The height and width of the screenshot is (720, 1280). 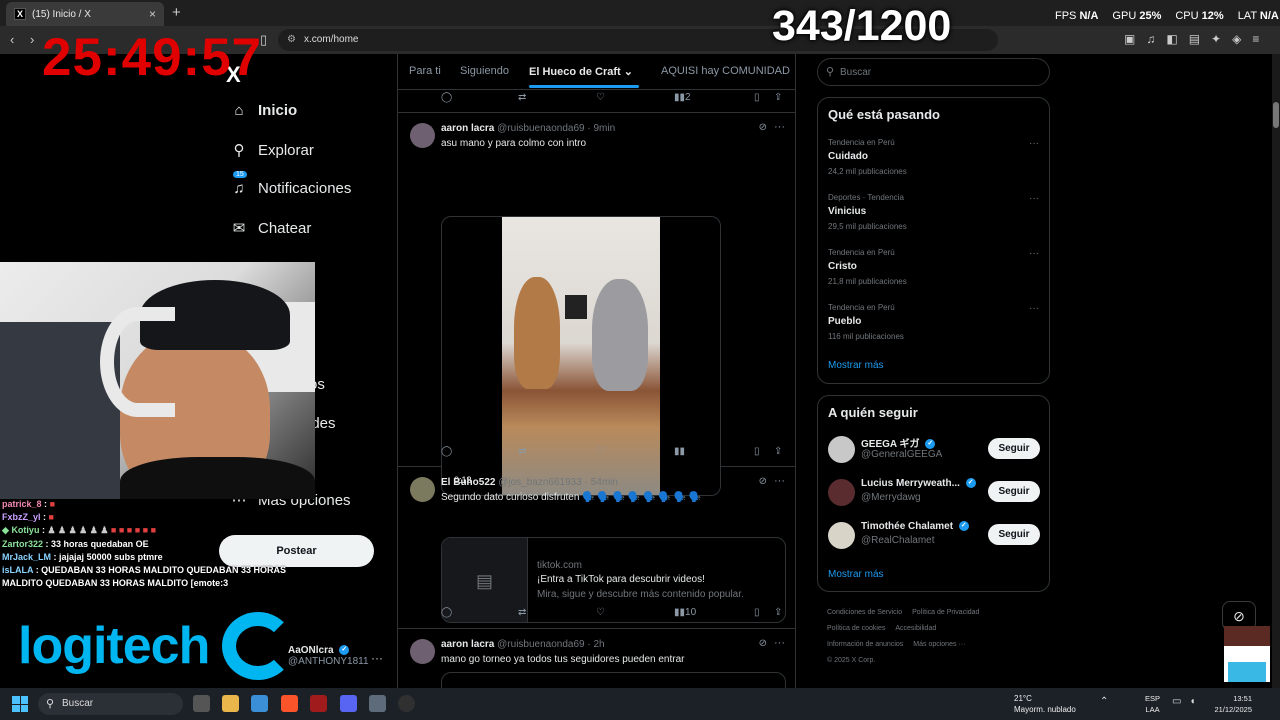 I want to click on ai-icon: ✦, so click(x=1216, y=39).